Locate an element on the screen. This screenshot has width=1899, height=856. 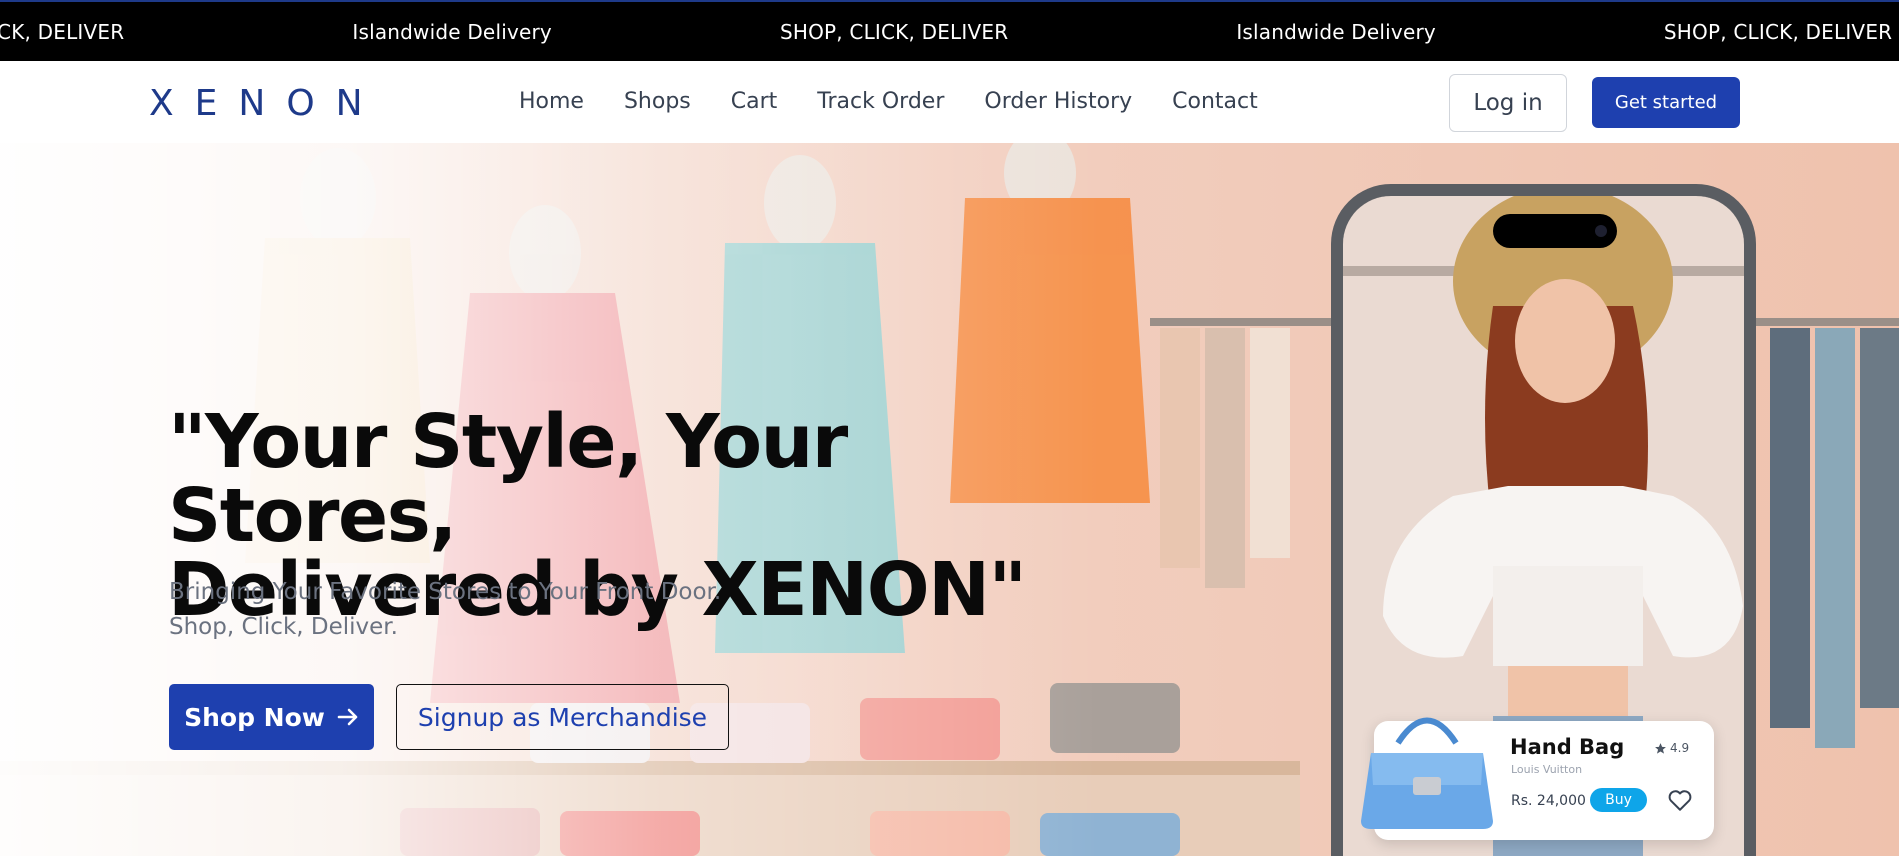
shop-now-button: Shop Now is located at coordinates (271, 717).